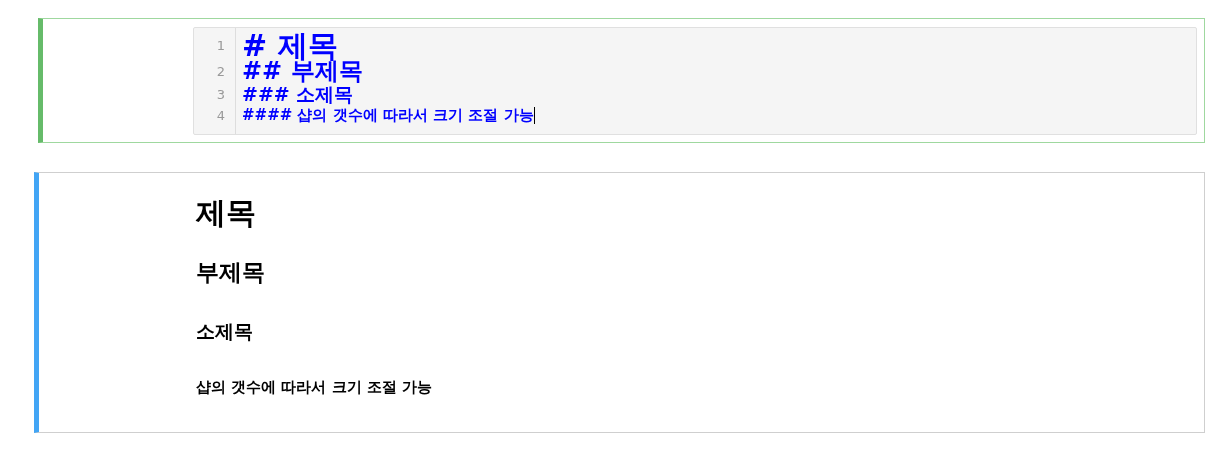 The height and width of the screenshot is (456, 1225). I want to click on line-number: 4, so click(221, 115).